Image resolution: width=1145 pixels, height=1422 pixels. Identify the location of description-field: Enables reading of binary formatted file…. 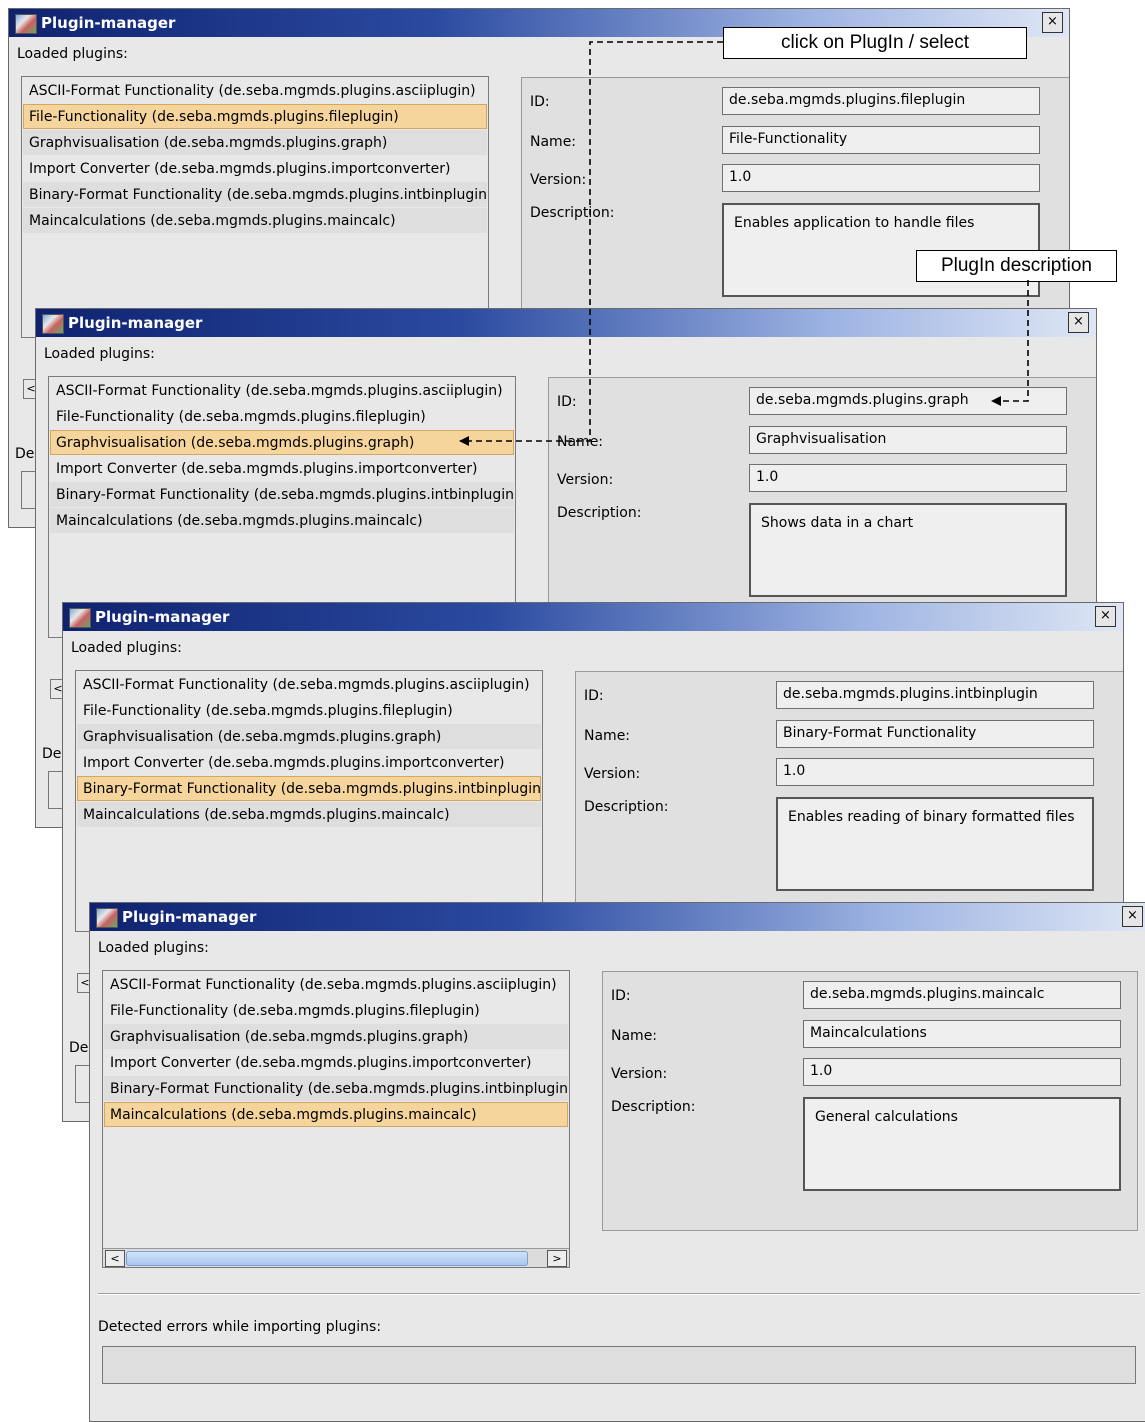
(935, 844).